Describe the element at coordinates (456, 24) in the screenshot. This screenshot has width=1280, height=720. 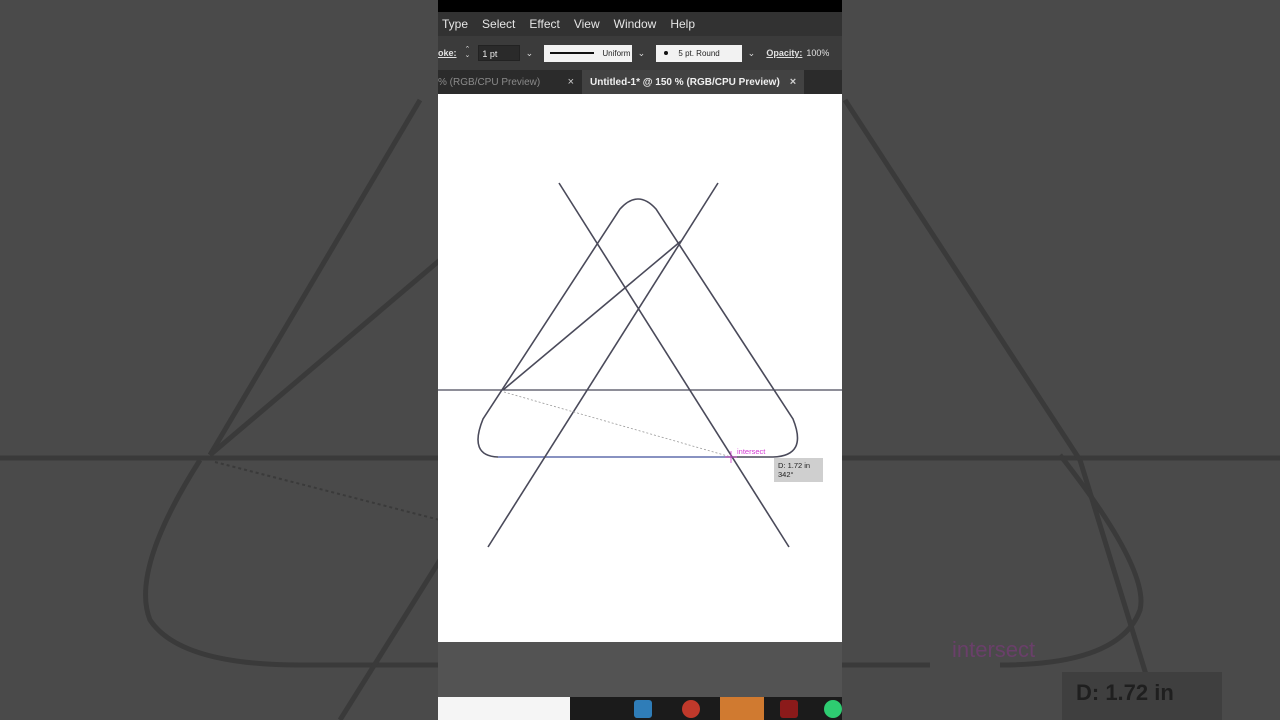
I see `menu-type: Type` at that location.